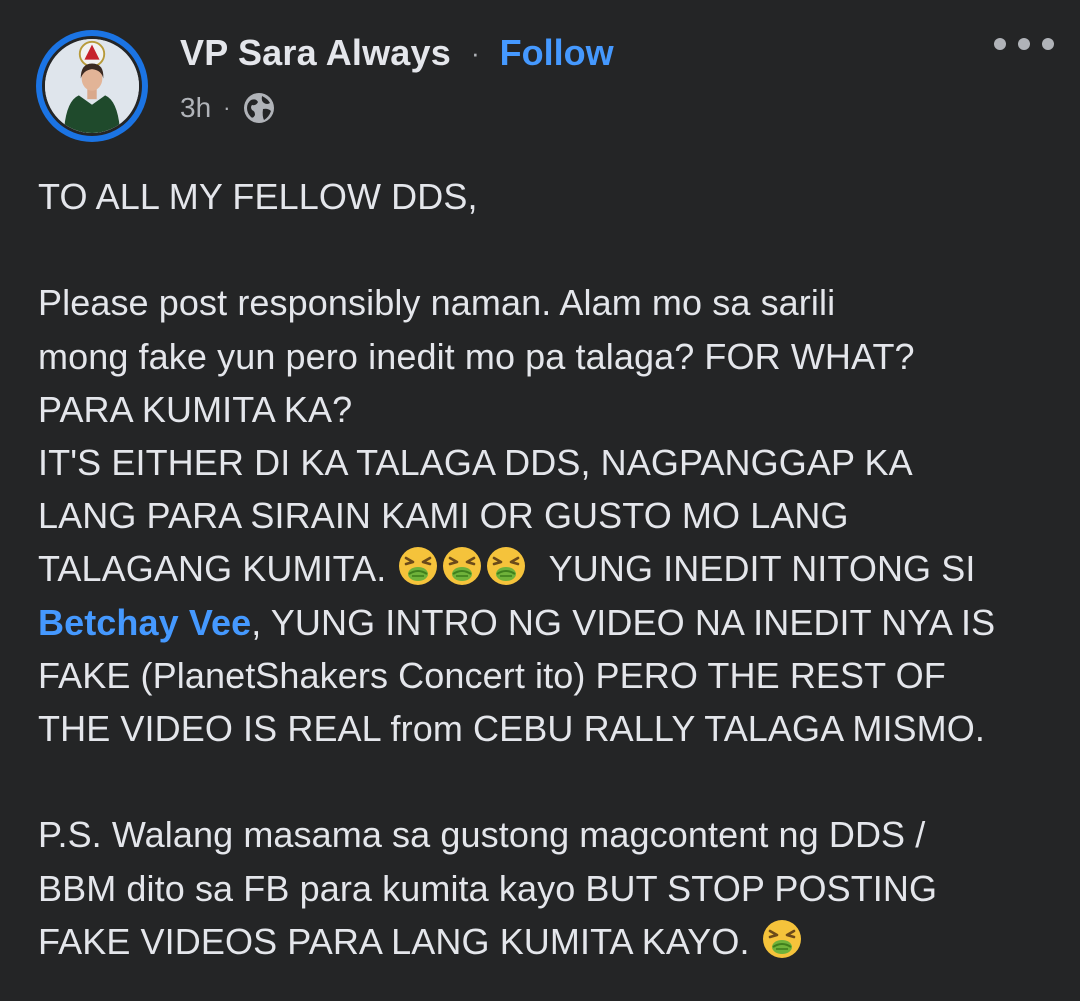 The image size is (1080, 1001). I want to click on follow-button: Follow, so click(557, 53).